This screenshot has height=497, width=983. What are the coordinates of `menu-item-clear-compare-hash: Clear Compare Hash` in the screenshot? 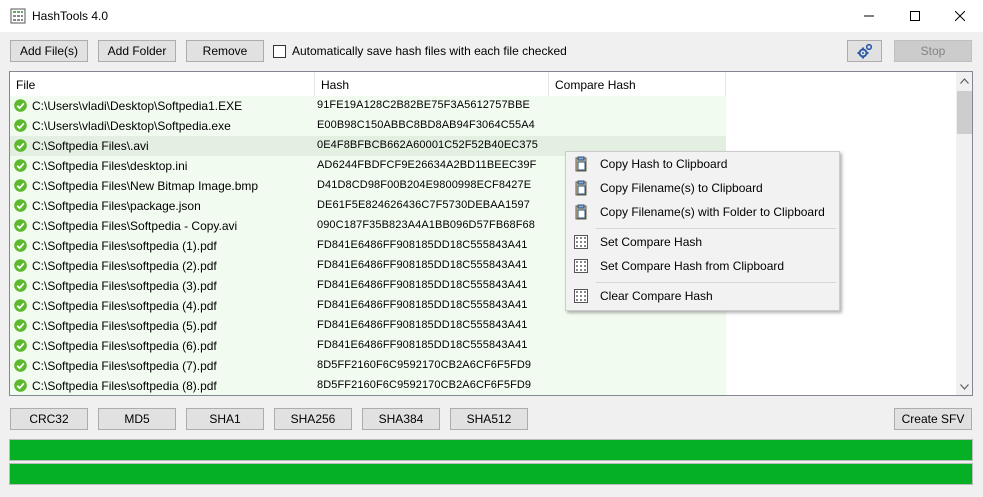 It's located at (702, 296).